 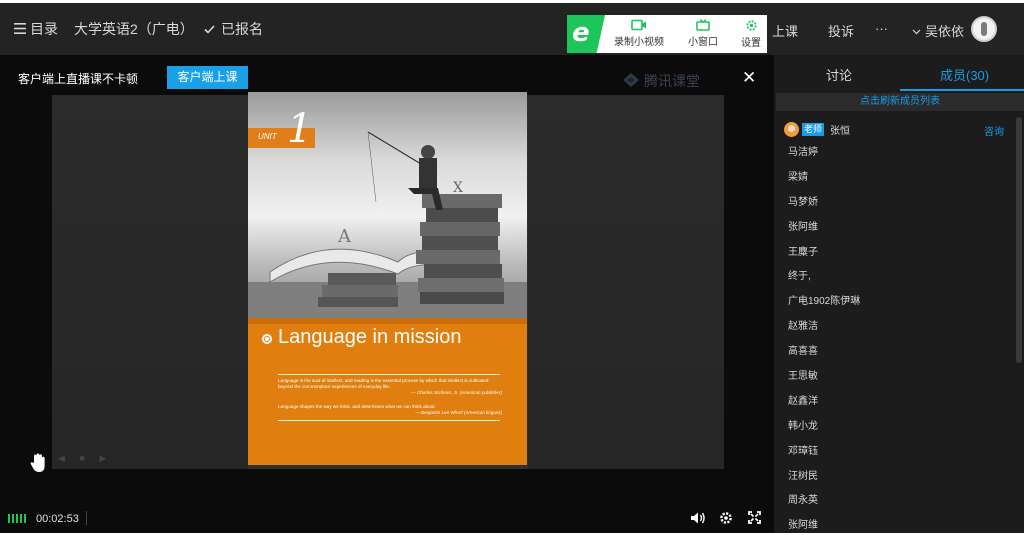 I want to click on list-item: 邓璋钰, so click(x=803, y=451).